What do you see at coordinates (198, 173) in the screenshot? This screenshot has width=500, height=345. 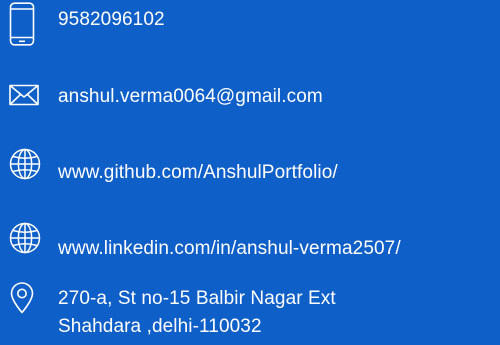 I see `github-link: www.github.com/AnshulPortfolio/` at bounding box center [198, 173].